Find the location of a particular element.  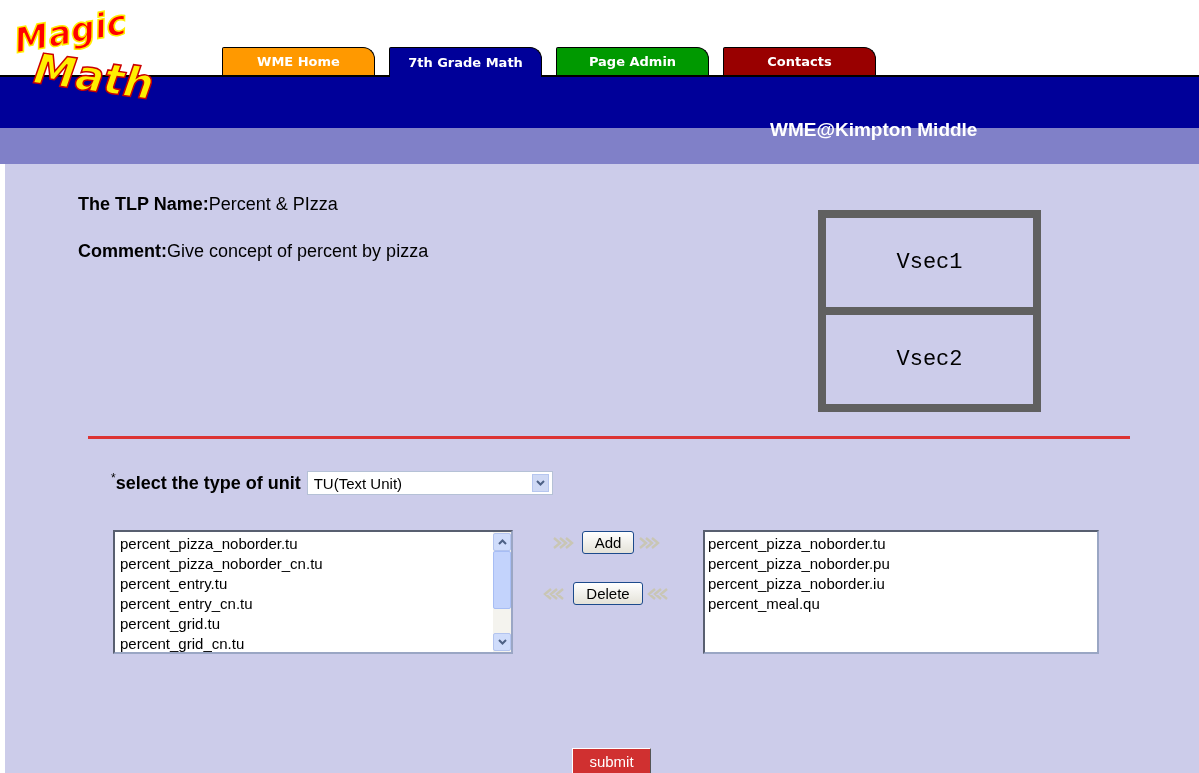

comment-text: Comment:Give concept of percent by pizza is located at coordinates (253, 251).